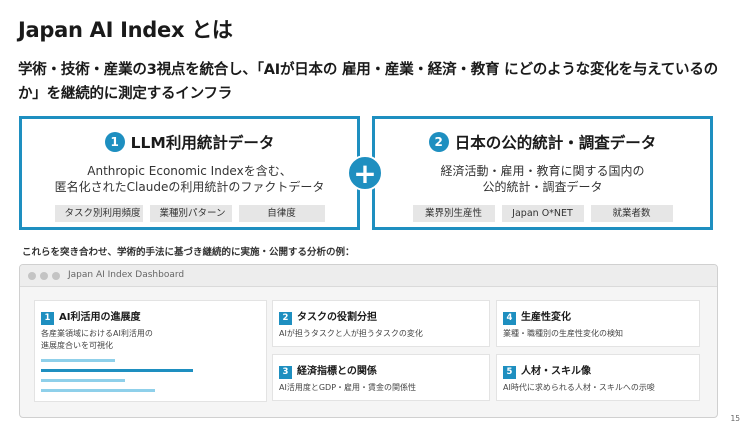 The height and width of the screenshot is (424, 745). I want to click on llm-stats-tags: タスク別利用頻度 業種別パターン 自律度, so click(189, 213).